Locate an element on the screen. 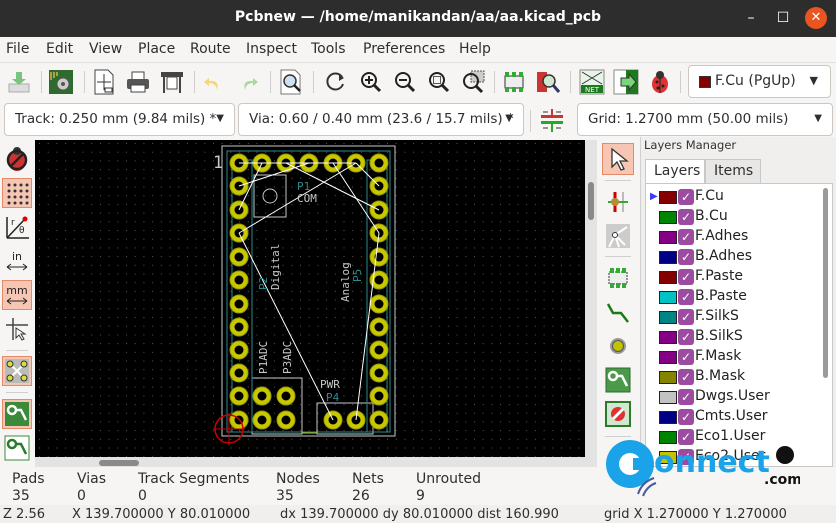  menu-preferences: Preferences is located at coordinates (404, 49).